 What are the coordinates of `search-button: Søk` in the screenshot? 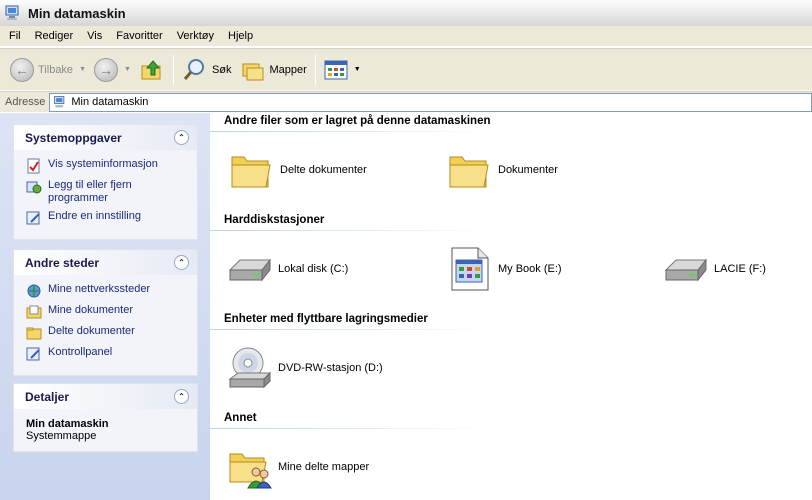 It's located at (207, 70).